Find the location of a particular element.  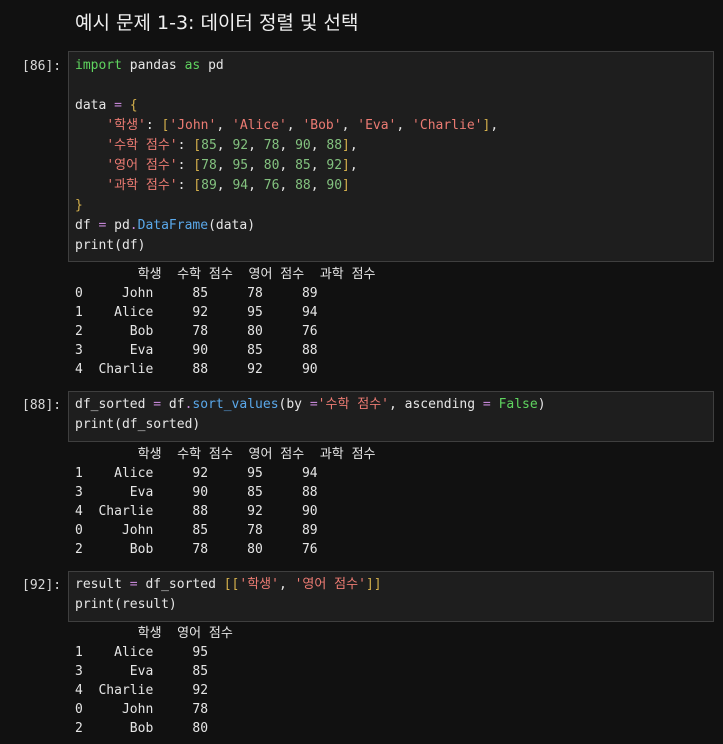

code-line: '수학 점수': [85, 92, 78, 90, 88], is located at coordinates (216, 145).